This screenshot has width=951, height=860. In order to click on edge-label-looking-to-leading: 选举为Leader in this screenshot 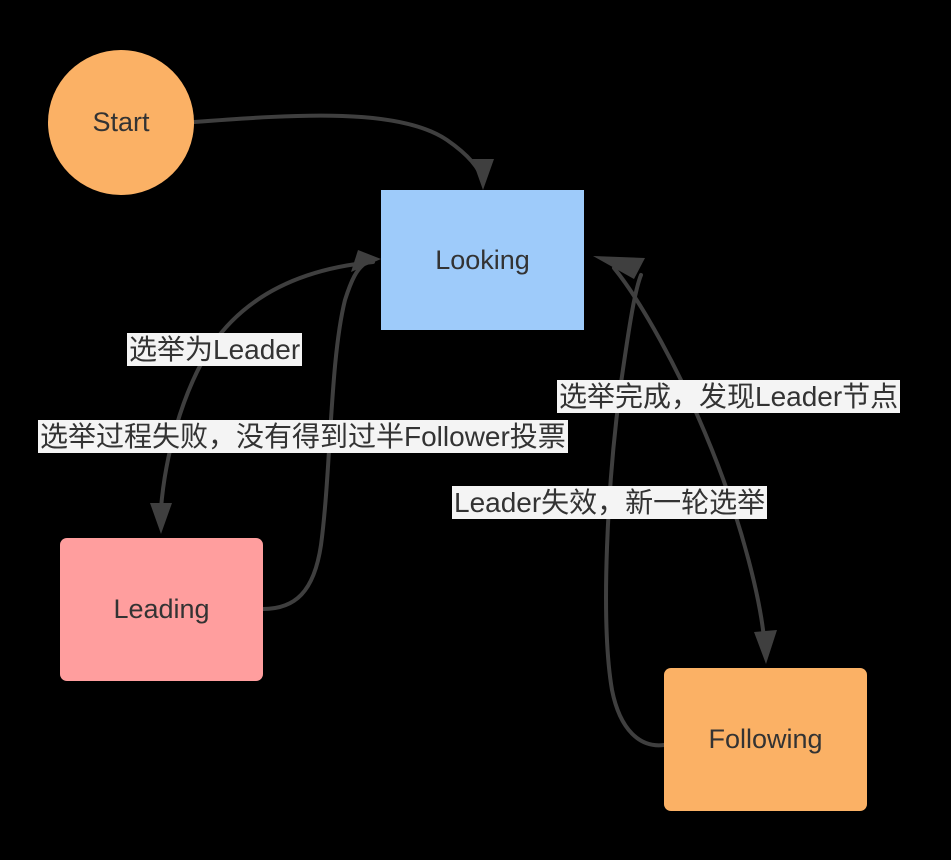, I will do `click(215, 349)`.